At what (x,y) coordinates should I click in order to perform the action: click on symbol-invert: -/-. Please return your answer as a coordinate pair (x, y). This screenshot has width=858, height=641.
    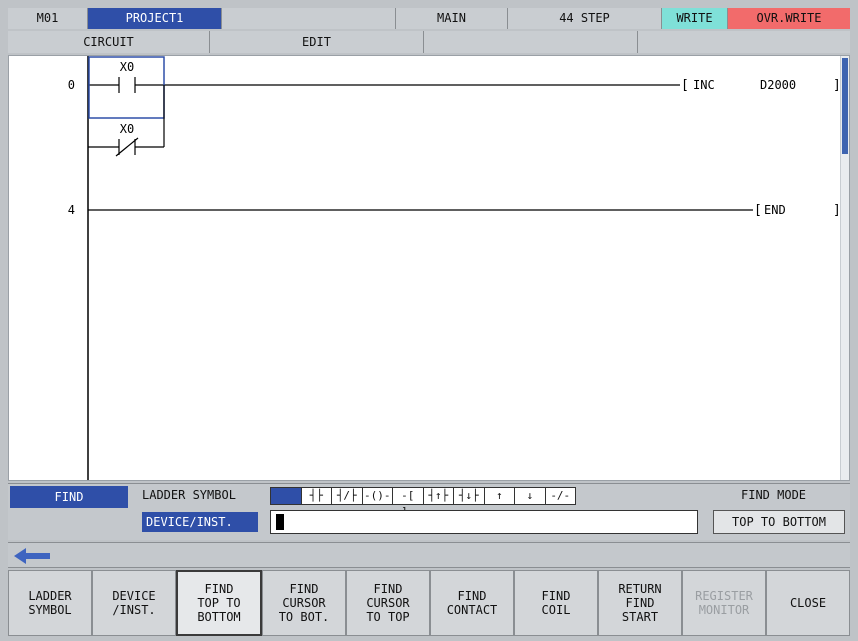
    Looking at the image, I should click on (561, 496).